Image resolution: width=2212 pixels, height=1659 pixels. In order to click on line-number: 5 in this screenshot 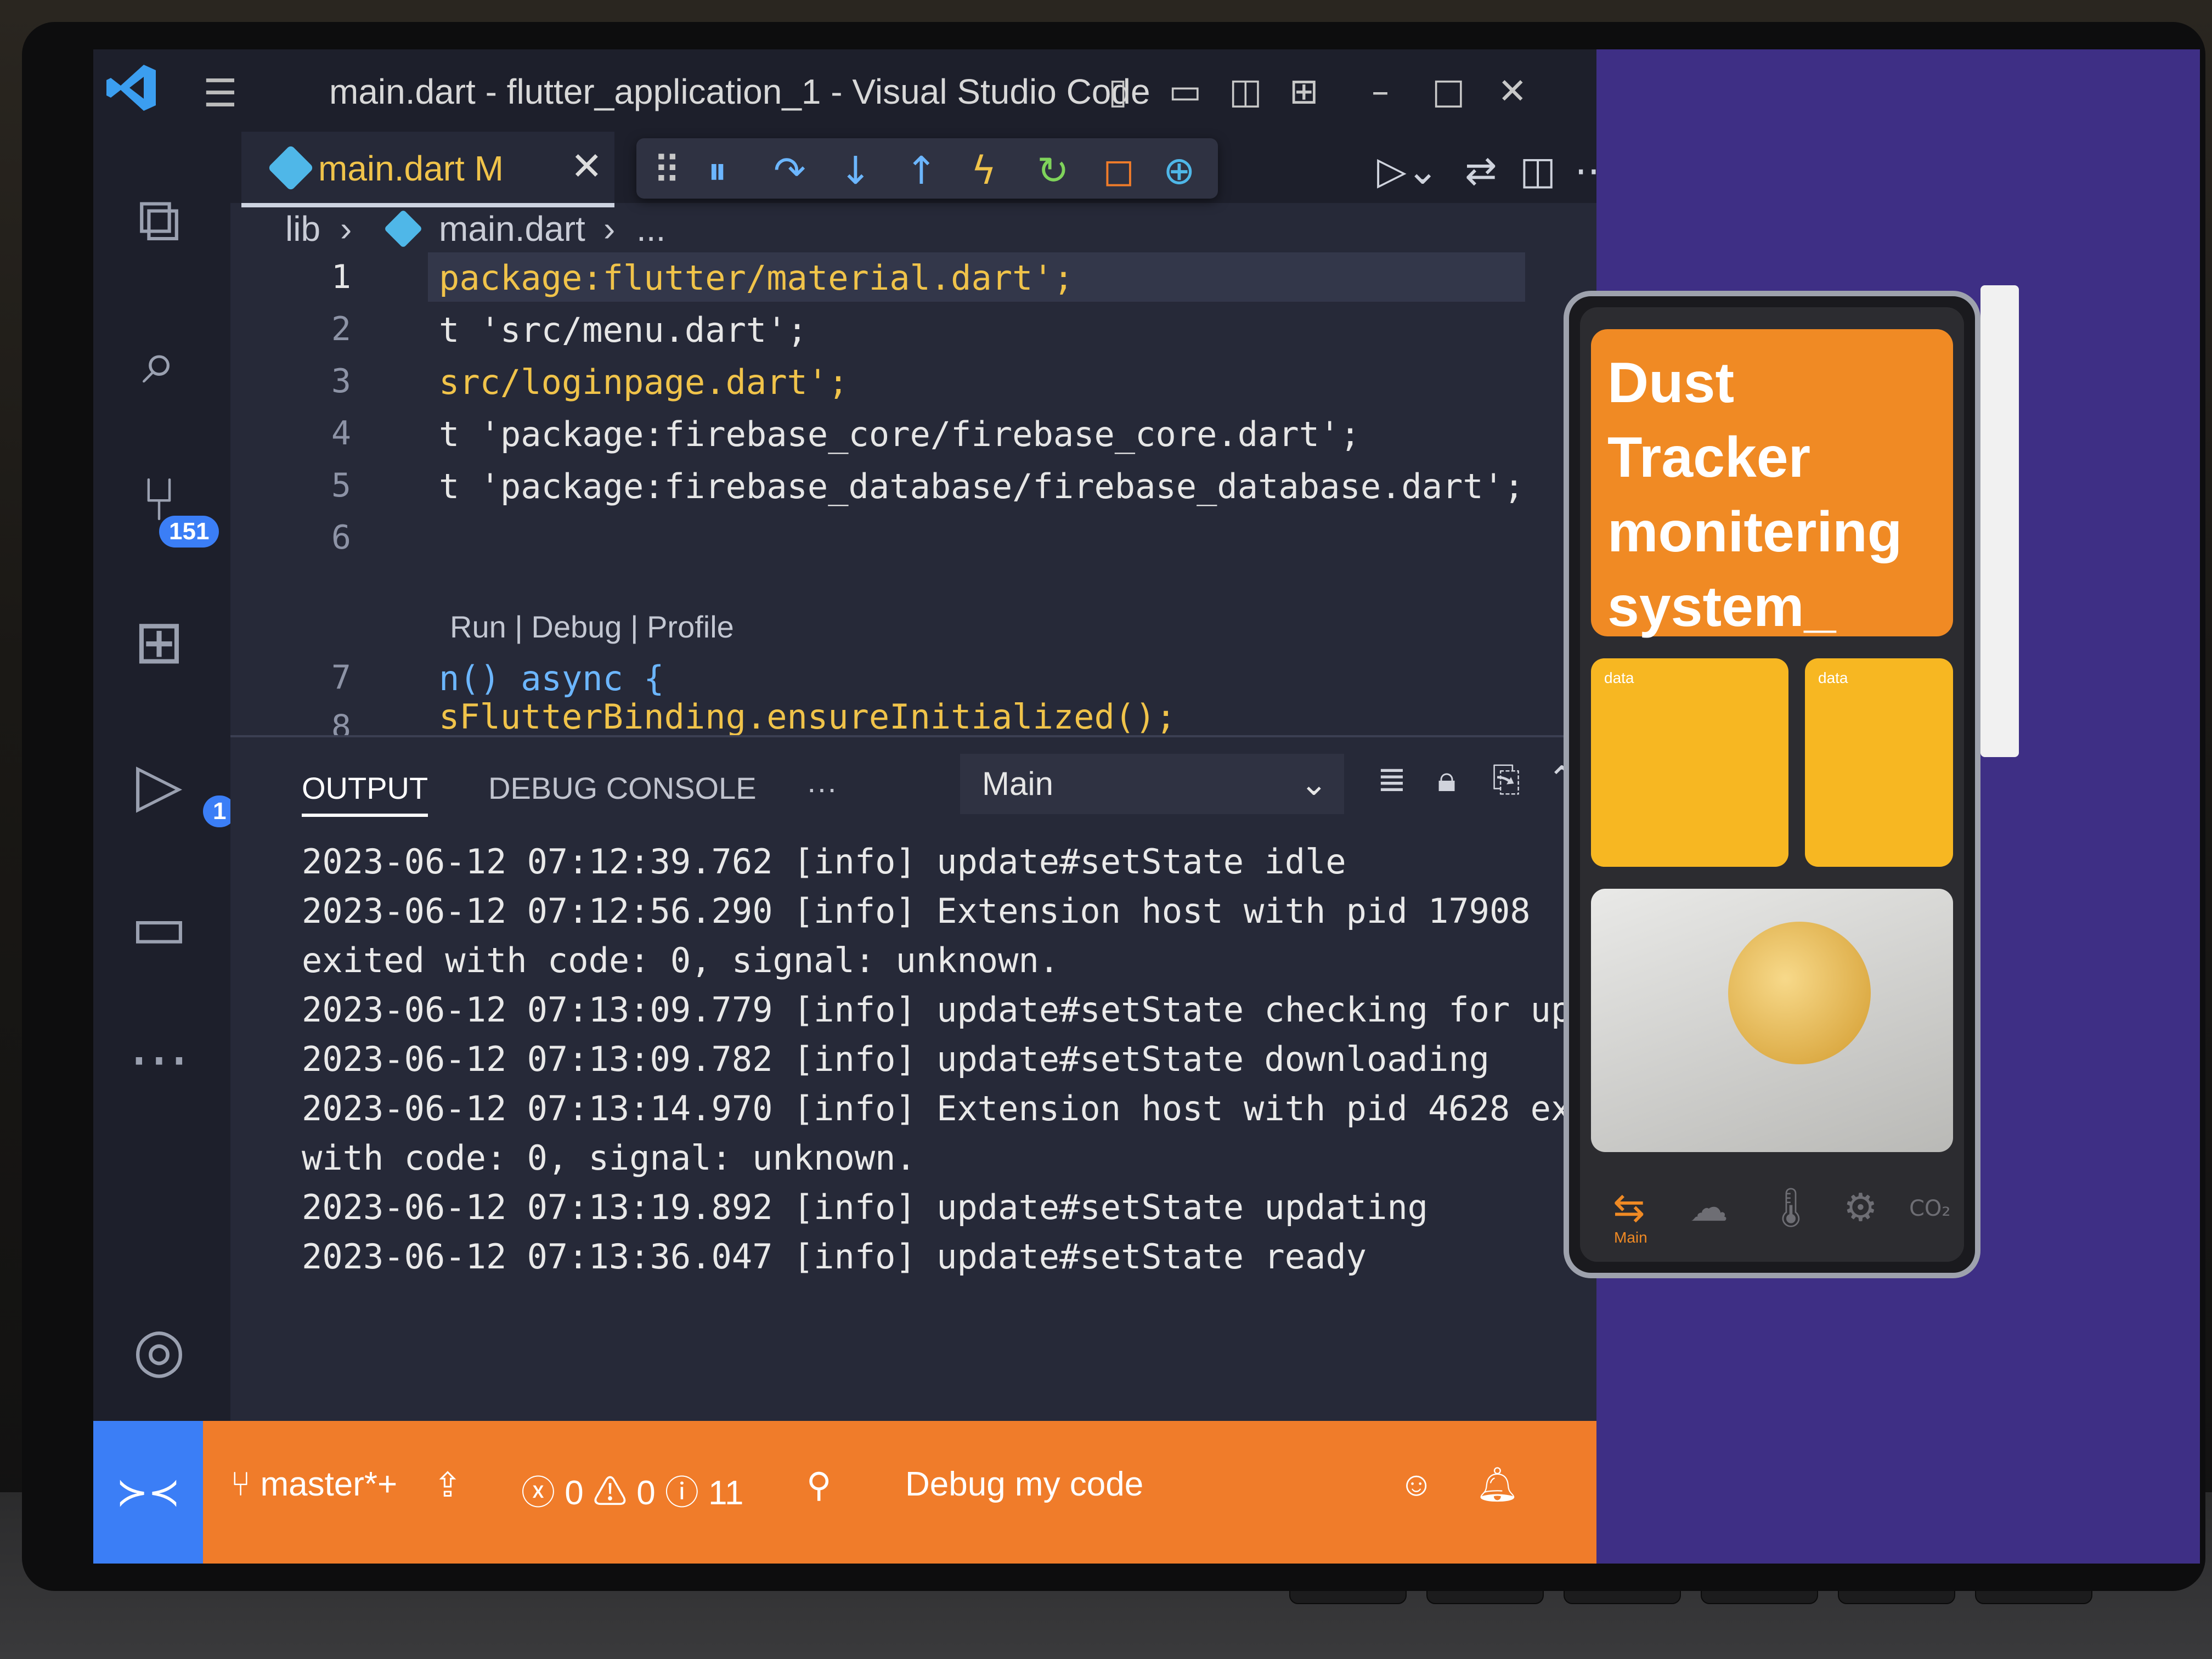, I will do `click(341, 485)`.